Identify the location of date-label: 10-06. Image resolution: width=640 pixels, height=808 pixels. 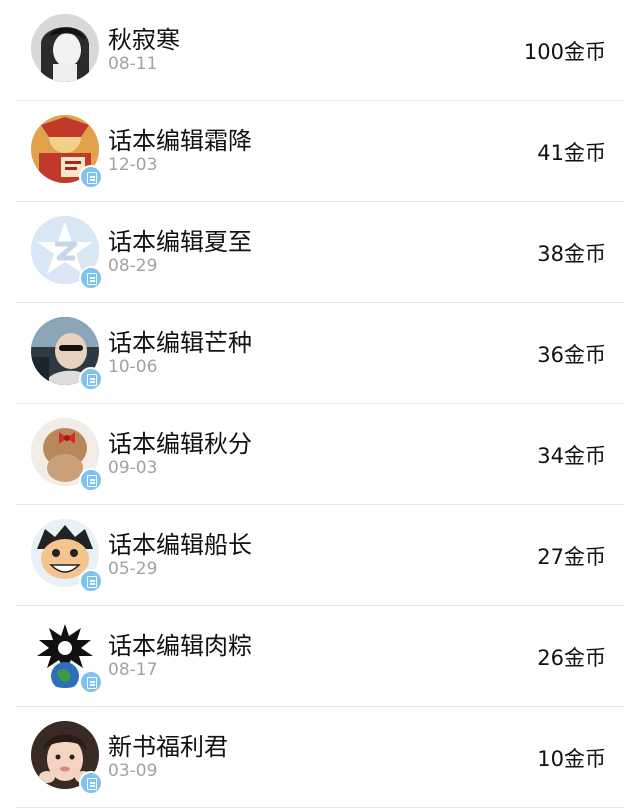
(133, 367).